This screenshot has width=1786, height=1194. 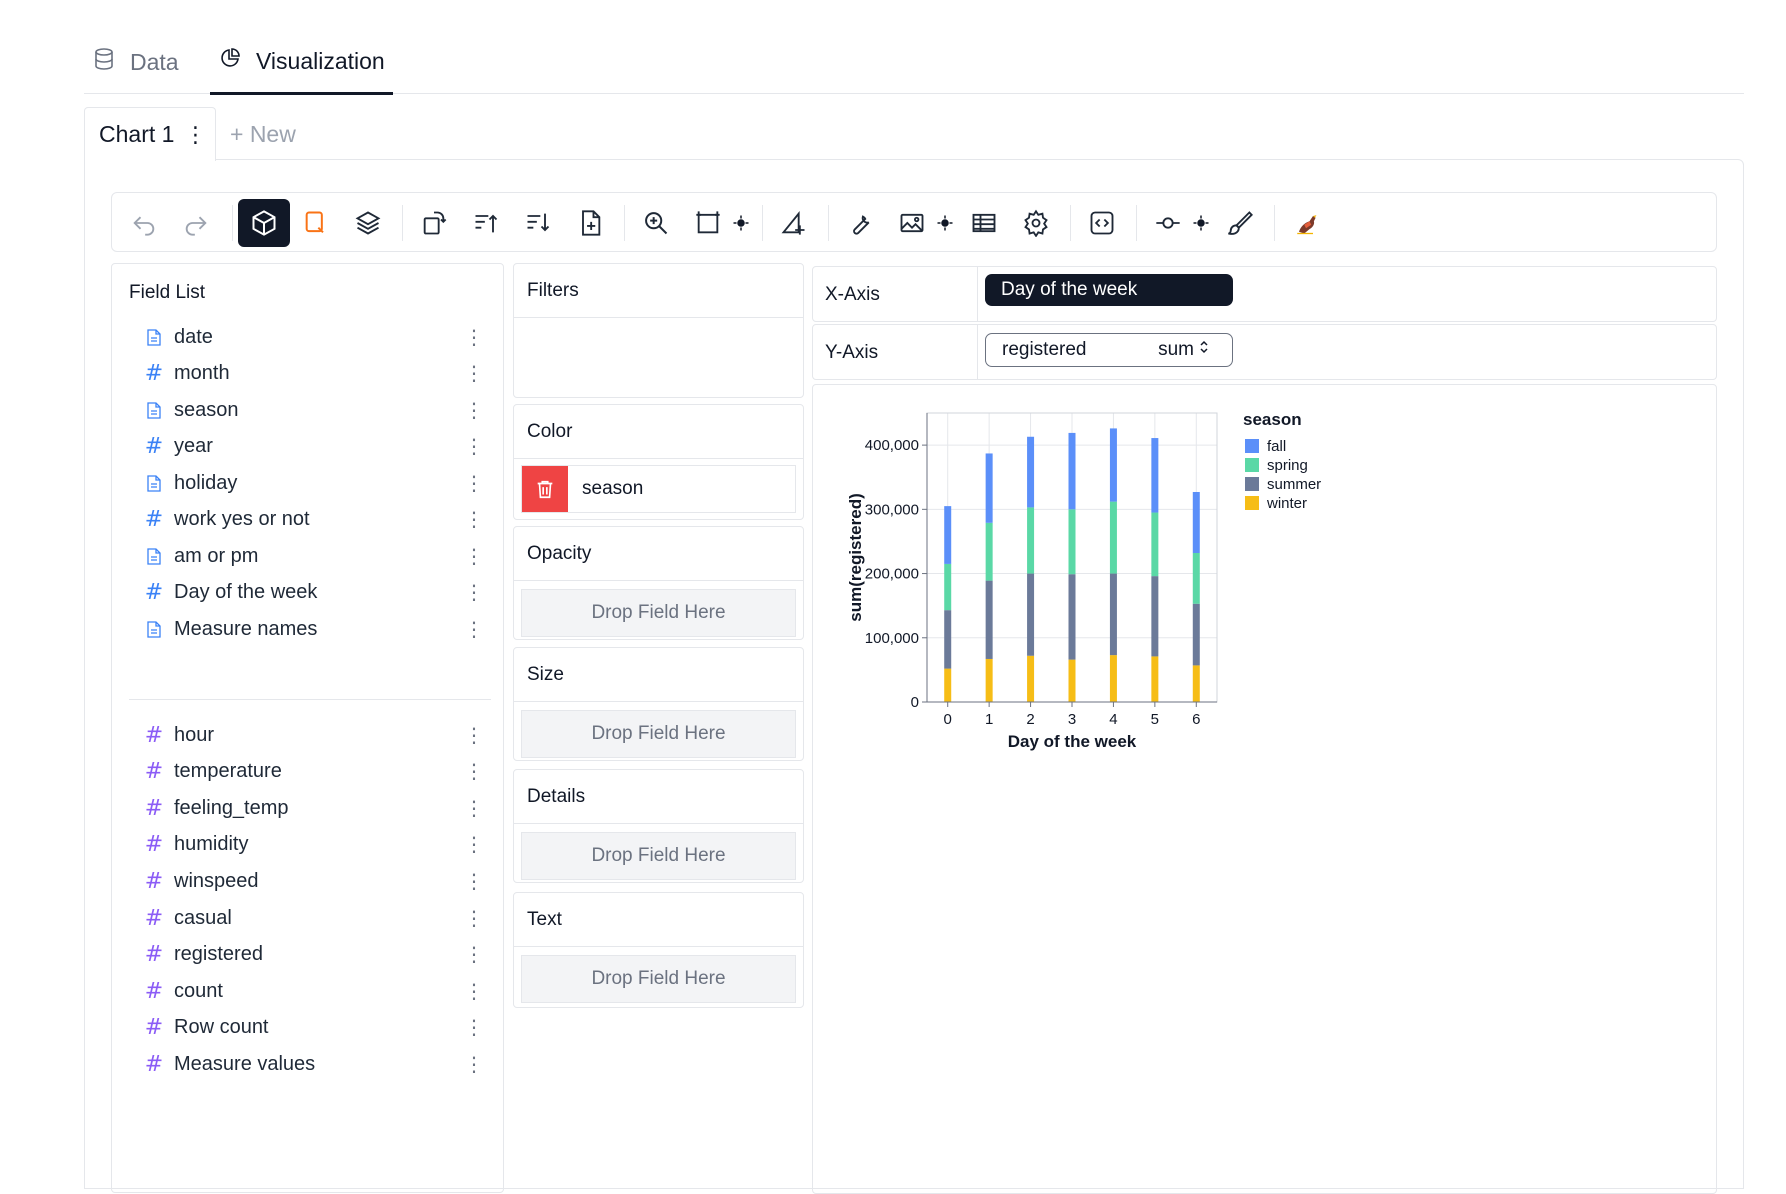 What do you see at coordinates (314, 808) in the screenshot?
I see `field-item: # feeling_temp ⋮` at bounding box center [314, 808].